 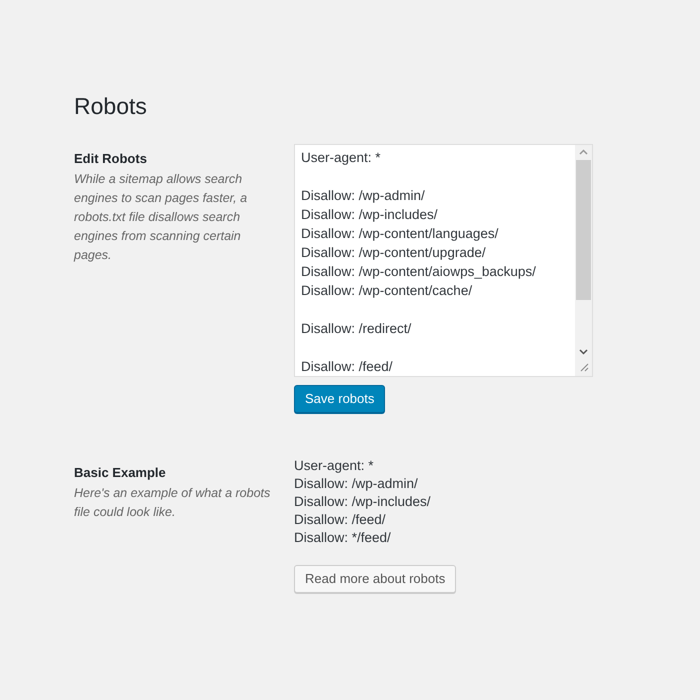 I want to click on read-more-button: Read more about robots, so click(x=375, y=579).